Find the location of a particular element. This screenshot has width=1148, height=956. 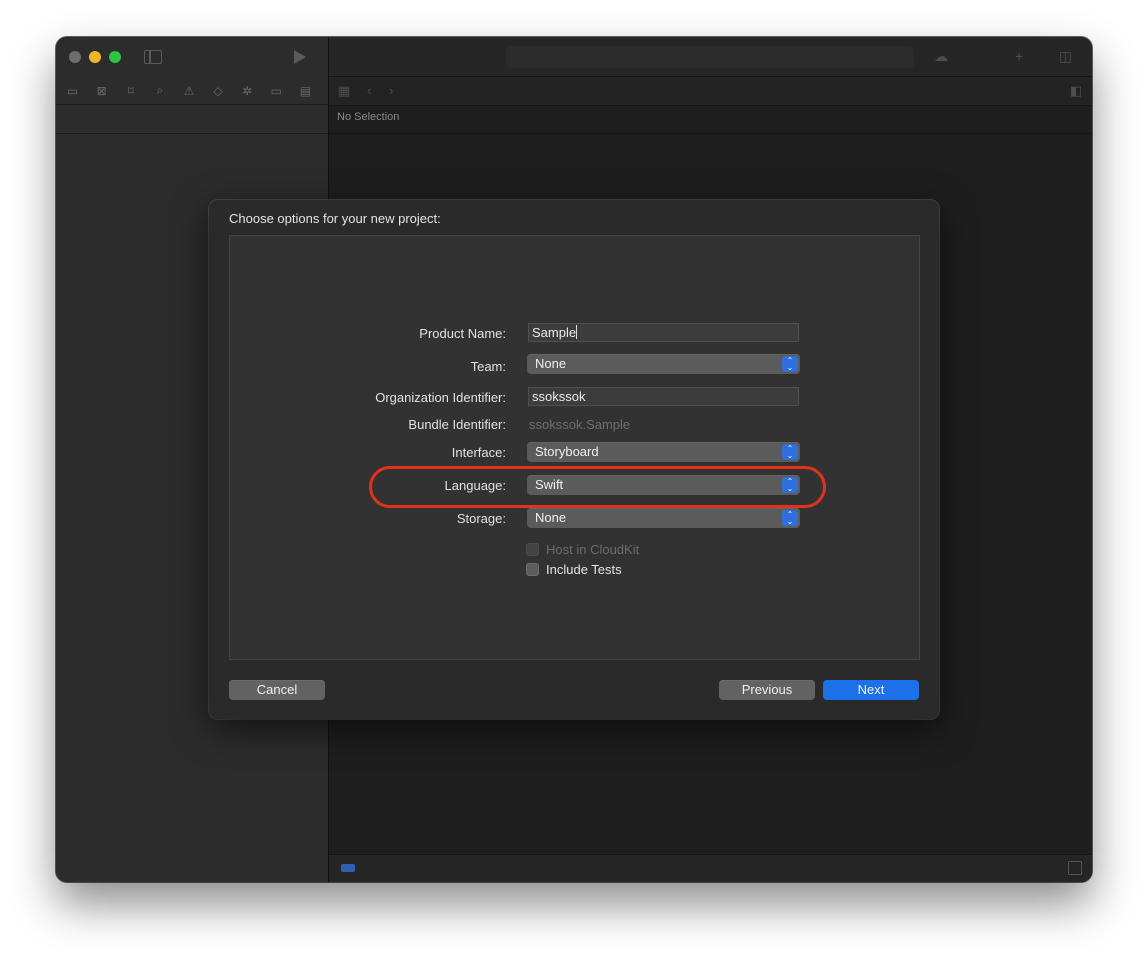

zoom-window-button is located at coordinates (115, 57).